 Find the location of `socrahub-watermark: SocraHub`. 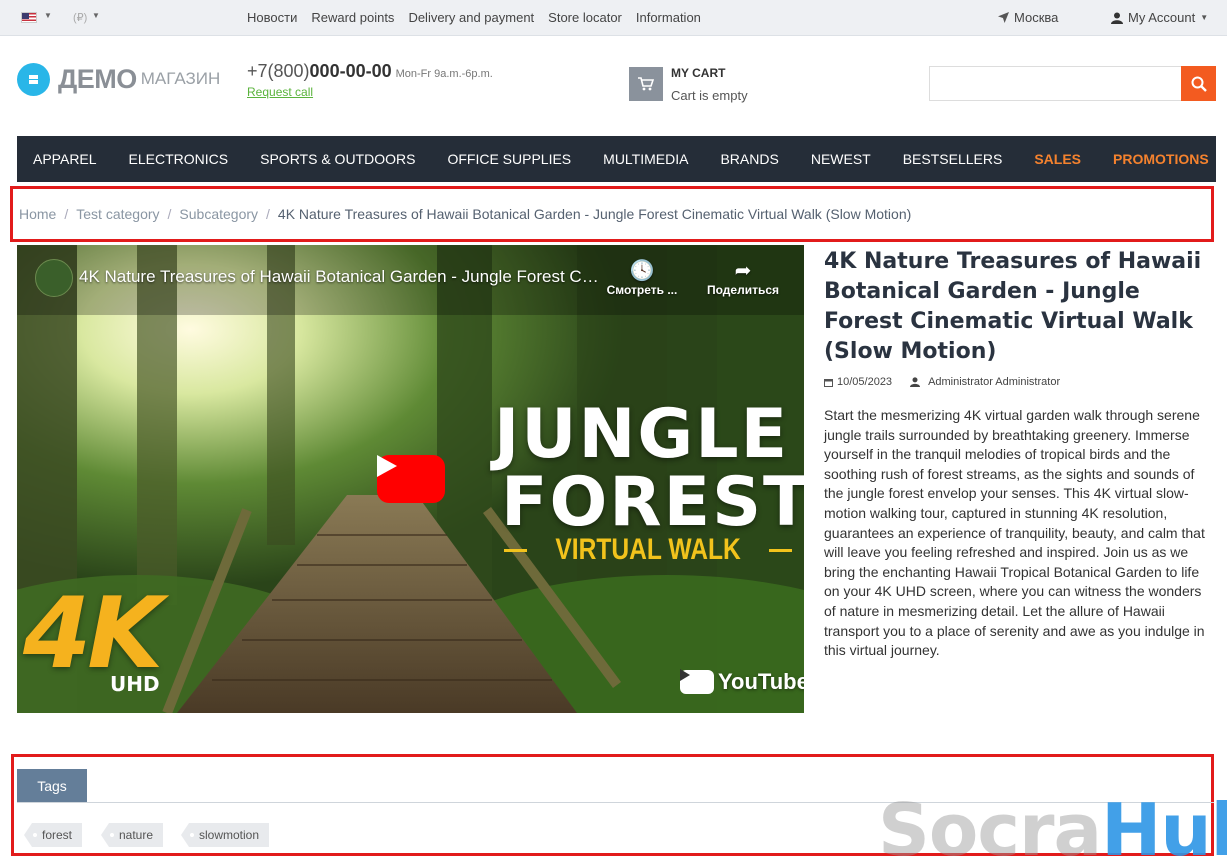

socrahub-watermark: SocraHub is located at coordinates (1052, 825).